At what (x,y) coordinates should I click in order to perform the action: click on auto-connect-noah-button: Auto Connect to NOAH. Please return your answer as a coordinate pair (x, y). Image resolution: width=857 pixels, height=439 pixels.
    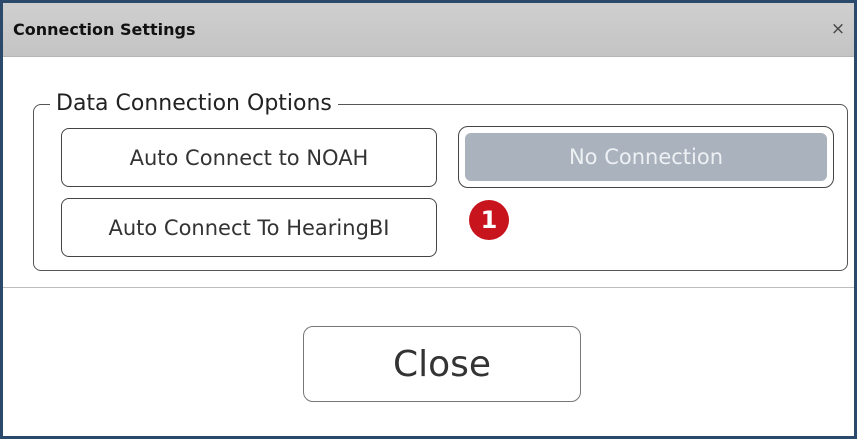
    Looking at the image, I should click on (249, 157).